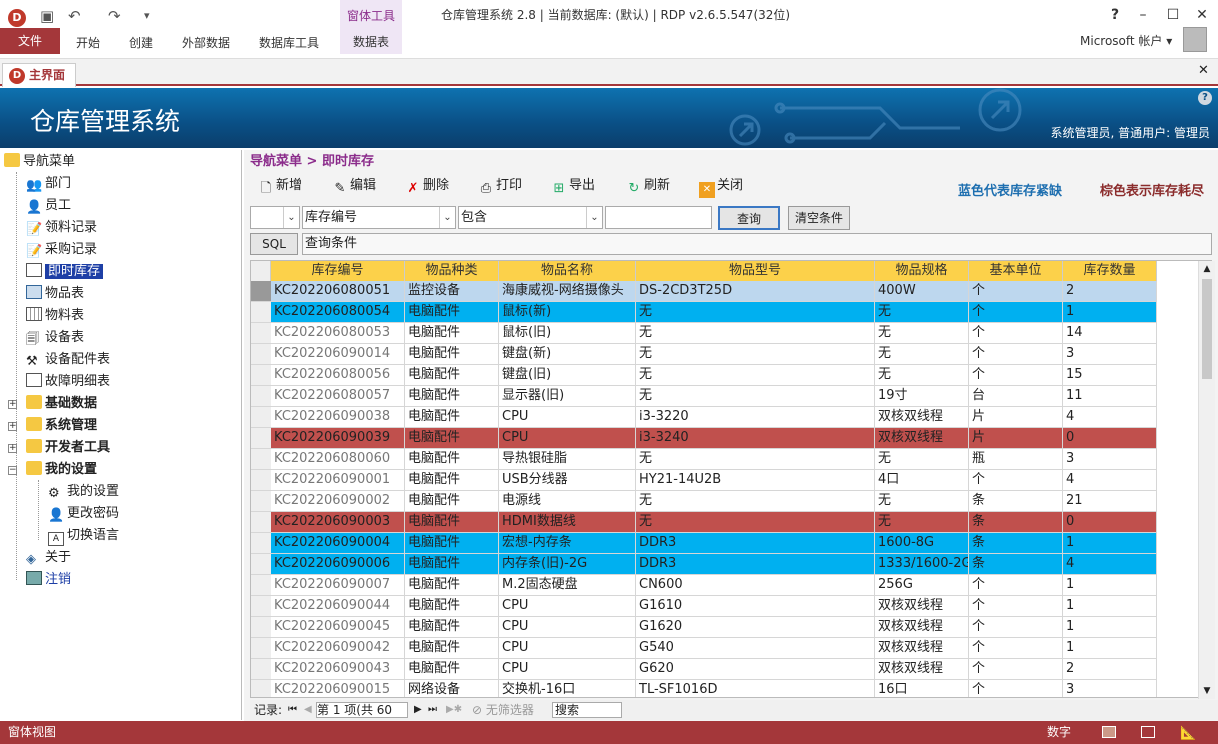  Describe the element at coordinates (755, 480) in the screenshot. I see `table-cell: HY21-14U2B` at that location.